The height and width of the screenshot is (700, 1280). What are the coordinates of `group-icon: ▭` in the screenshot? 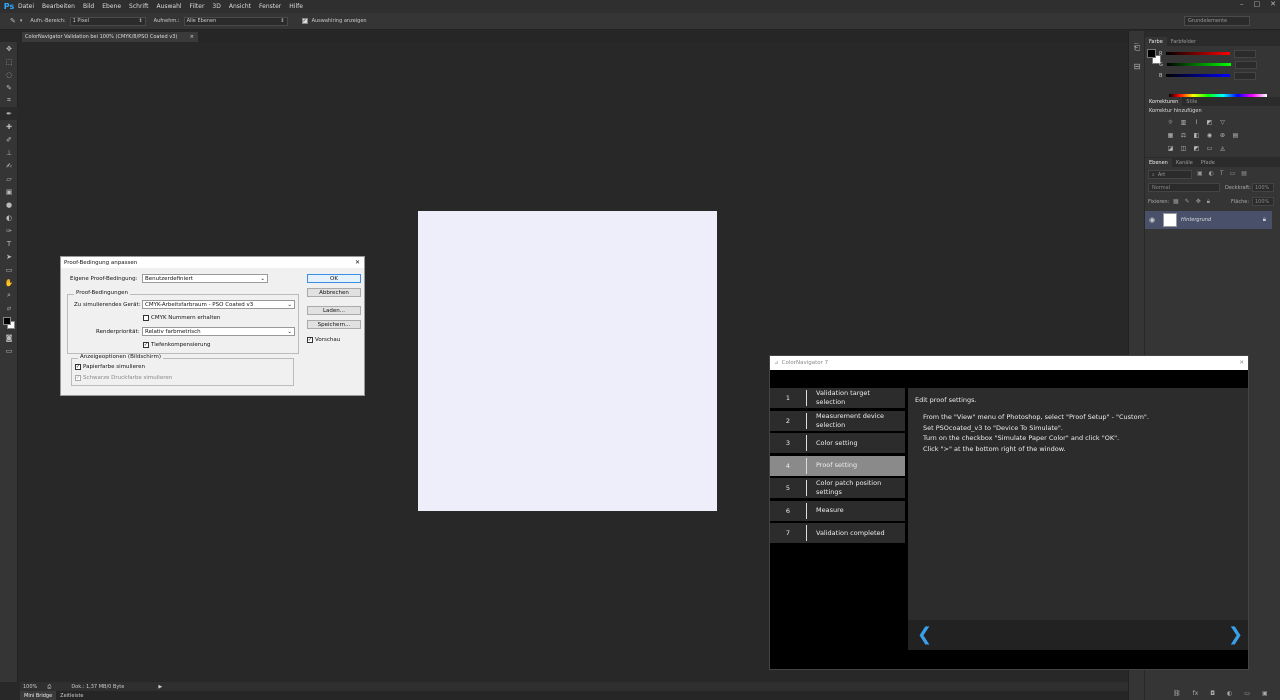 It's located at (1247, 693).